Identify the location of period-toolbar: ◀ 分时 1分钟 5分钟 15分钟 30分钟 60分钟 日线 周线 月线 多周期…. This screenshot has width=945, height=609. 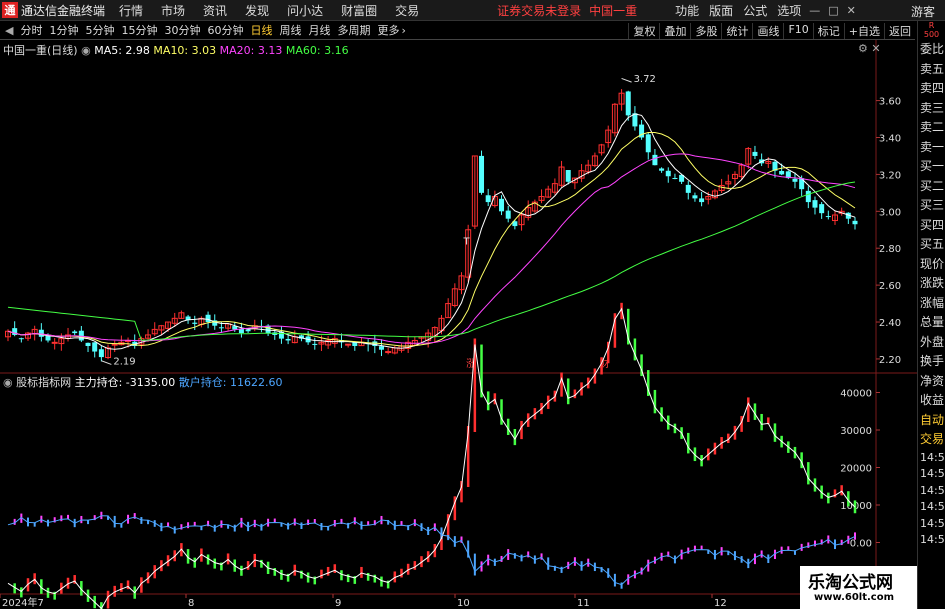
(457, 30).